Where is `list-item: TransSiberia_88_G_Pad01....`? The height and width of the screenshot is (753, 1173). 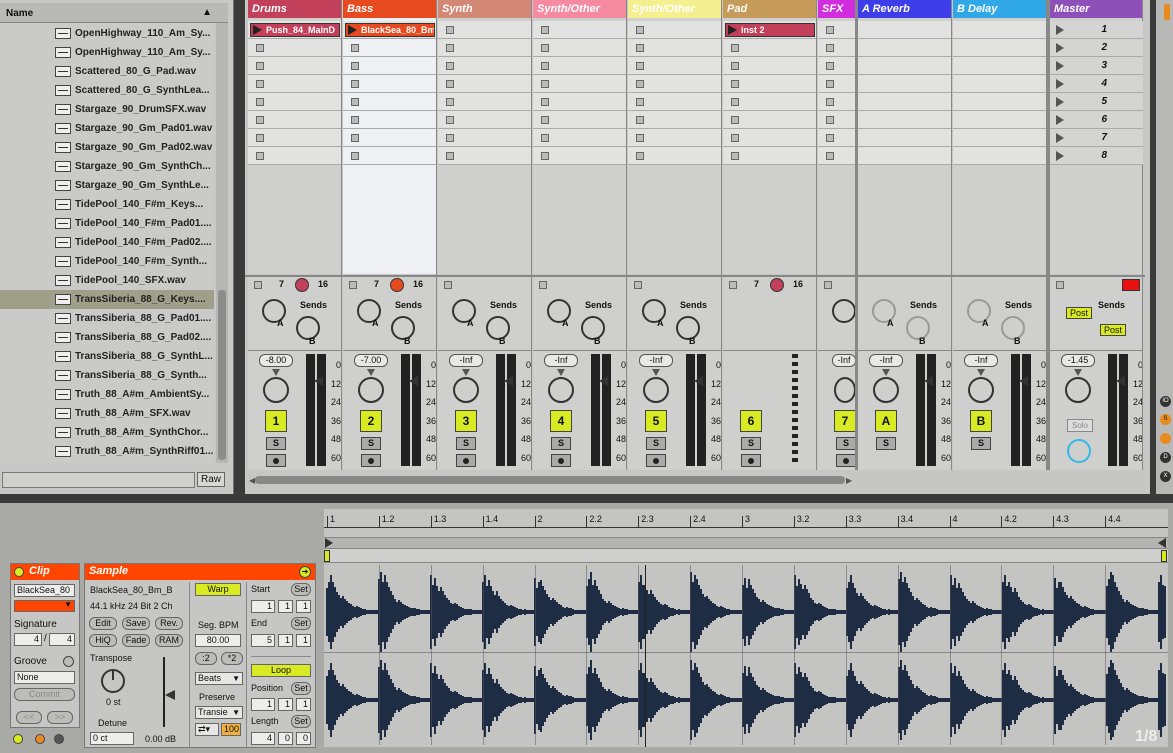 list-item: TransSiberia_88_G_Pad01.... is located at coordinates (107, 318).